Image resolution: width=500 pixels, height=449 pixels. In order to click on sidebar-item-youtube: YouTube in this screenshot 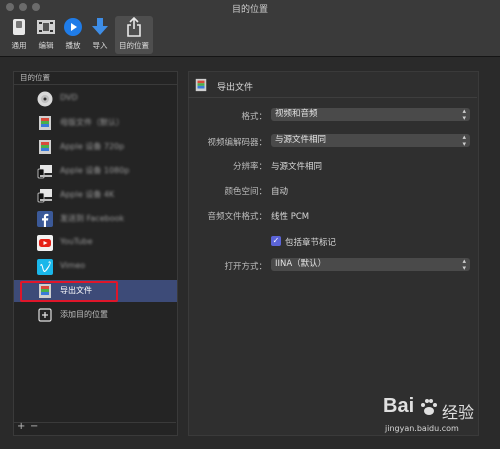, I will do `click(95, 243)`.